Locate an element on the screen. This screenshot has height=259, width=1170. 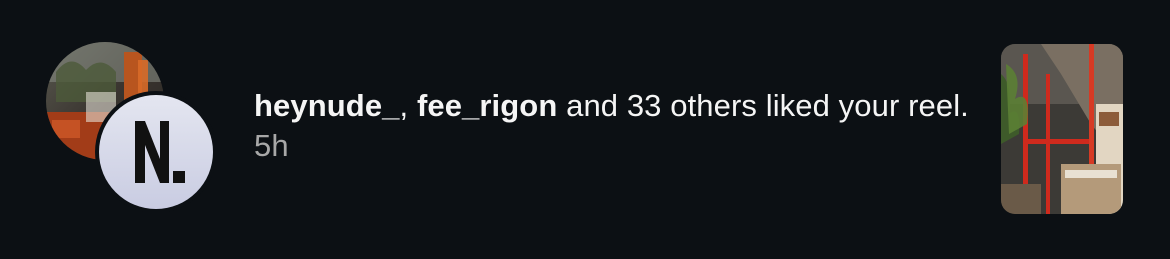
timestamp: 5h is located at coordinates (271, 145).